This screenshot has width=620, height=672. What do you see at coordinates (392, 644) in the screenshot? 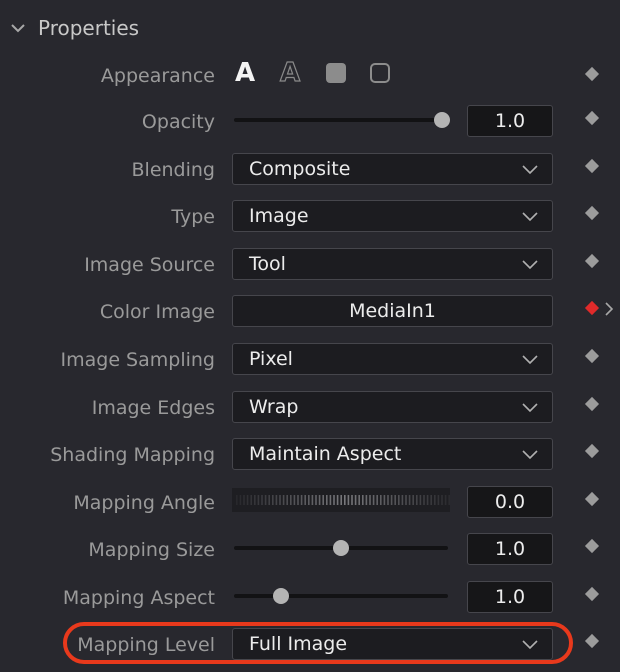
I see `mapping-level-dropdown: Full Image` at bounding box center [392, 644].